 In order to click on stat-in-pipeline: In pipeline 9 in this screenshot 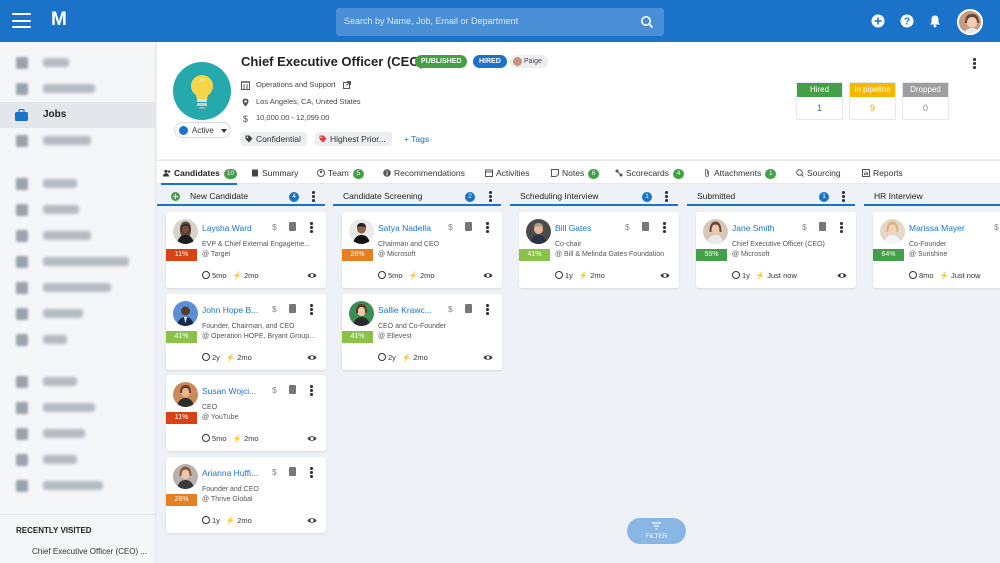, I will do `click(872, 101)`.